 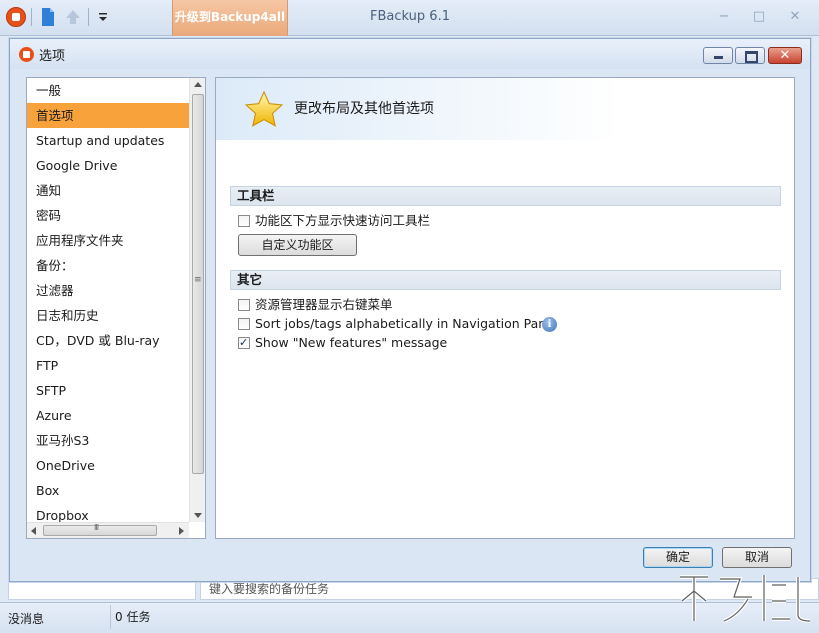 I want to click on checkbox-label: 资源管理器显示右键菜单, so click(x=324, y=304).